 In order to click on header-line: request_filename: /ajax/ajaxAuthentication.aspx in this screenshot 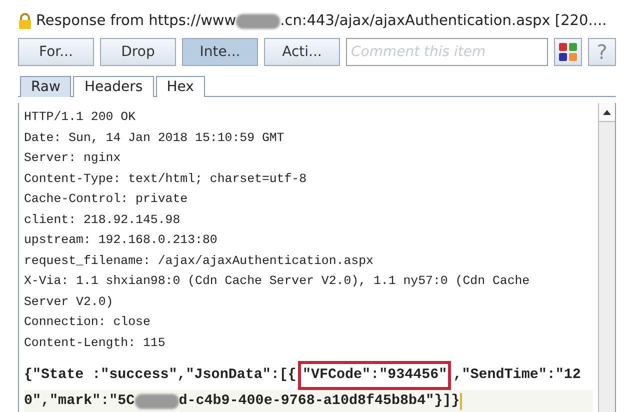, I will do `click(199, 261)`.